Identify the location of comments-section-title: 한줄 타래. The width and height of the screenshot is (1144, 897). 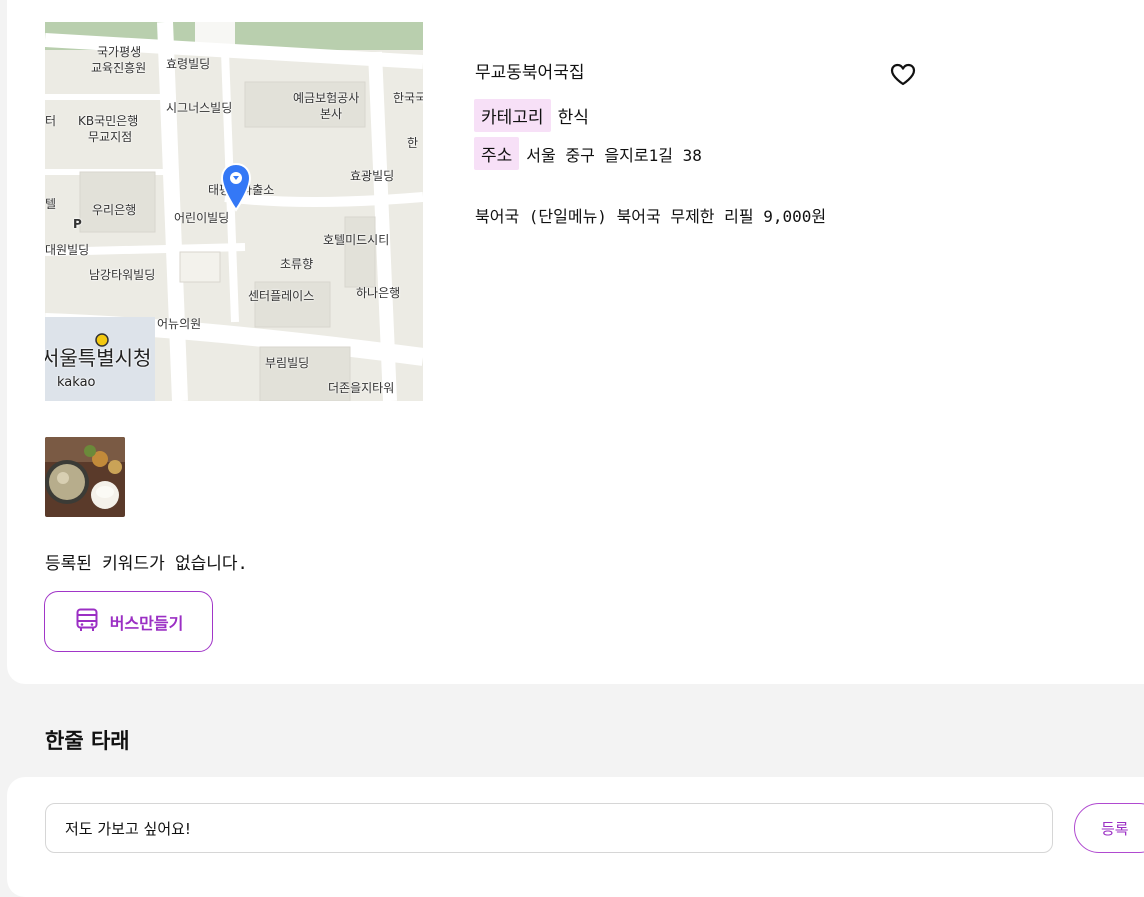
(87, 741).